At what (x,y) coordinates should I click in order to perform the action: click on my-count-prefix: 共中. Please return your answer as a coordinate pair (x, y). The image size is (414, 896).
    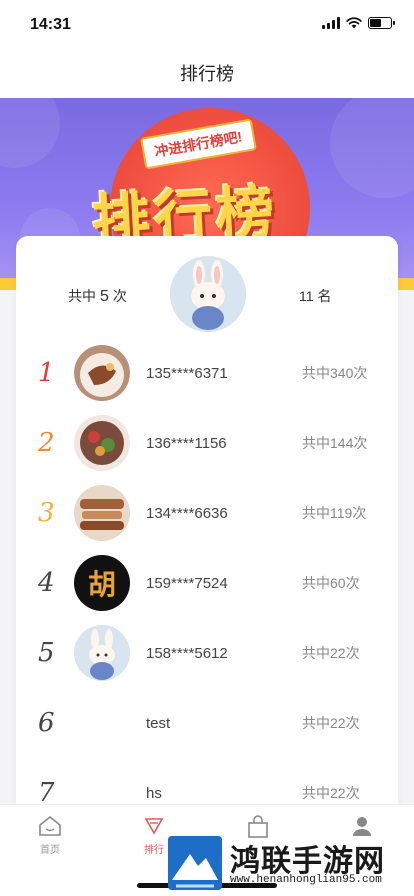
    Looking at the image, I should click on (82, 296).